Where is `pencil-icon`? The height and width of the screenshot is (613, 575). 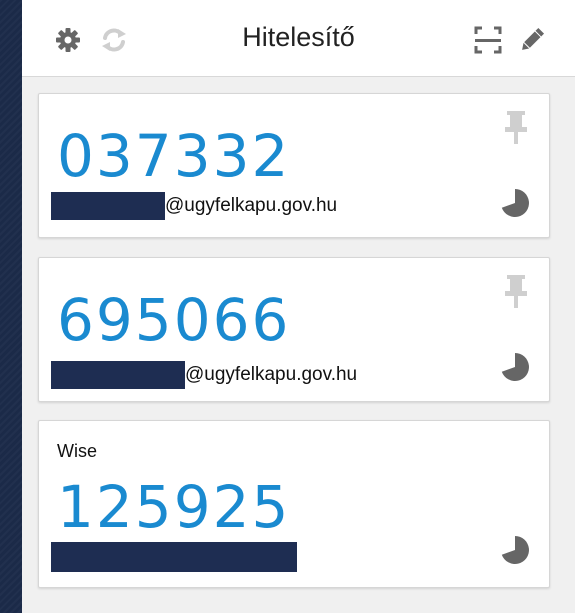 pencil-icon is located at coordinates (532, 40).